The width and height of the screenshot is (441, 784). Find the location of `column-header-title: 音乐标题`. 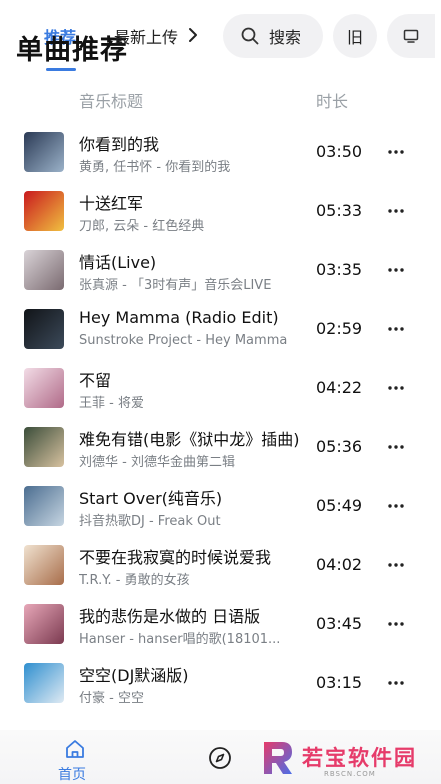

column-header-title: 音乐标题 is located at coordinates (111, 101).